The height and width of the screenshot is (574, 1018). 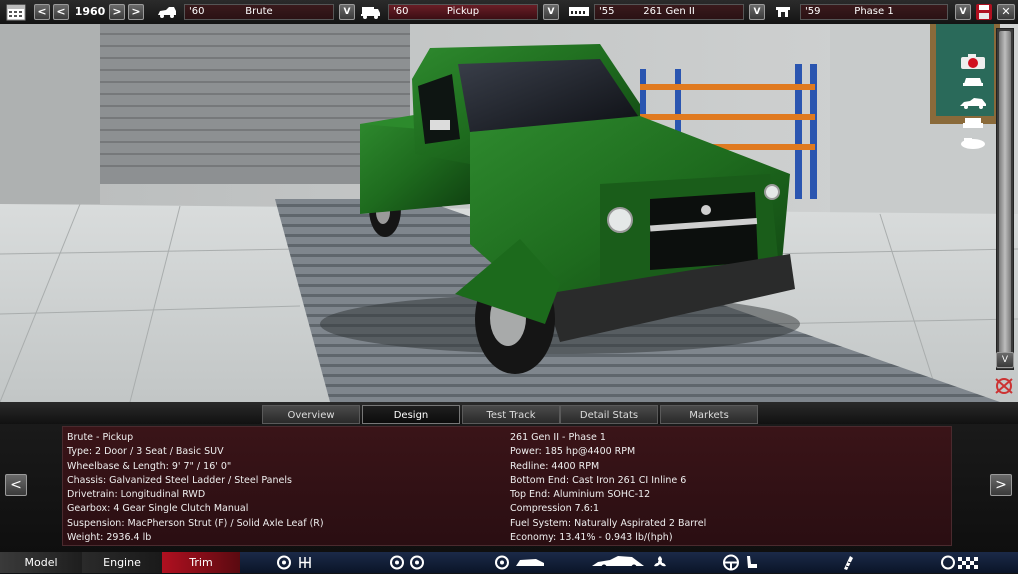 What do you see at coordinates (1005, 360) in the screenshot?
I see `zoom-down-button: V` at bounding box center [1005, 360].